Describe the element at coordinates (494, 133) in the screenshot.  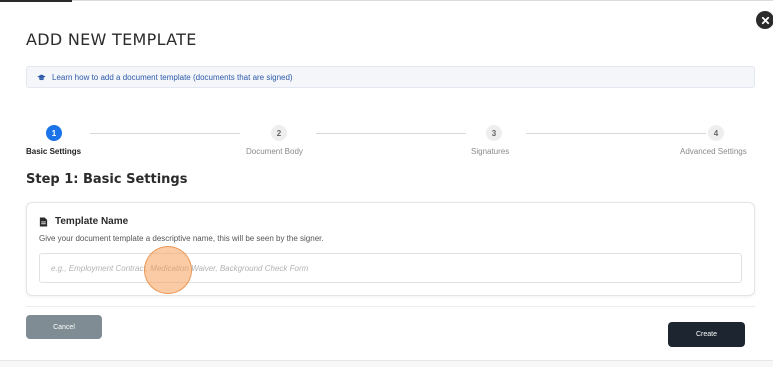
I see `step-3-indicator: 3` at that location.